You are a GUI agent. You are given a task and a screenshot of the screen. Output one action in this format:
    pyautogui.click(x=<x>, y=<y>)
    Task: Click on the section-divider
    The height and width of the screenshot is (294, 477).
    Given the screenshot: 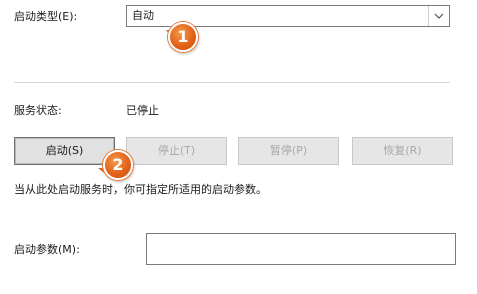 What is the action you would take?
    pyautogui.click(x=232, y=82)
    